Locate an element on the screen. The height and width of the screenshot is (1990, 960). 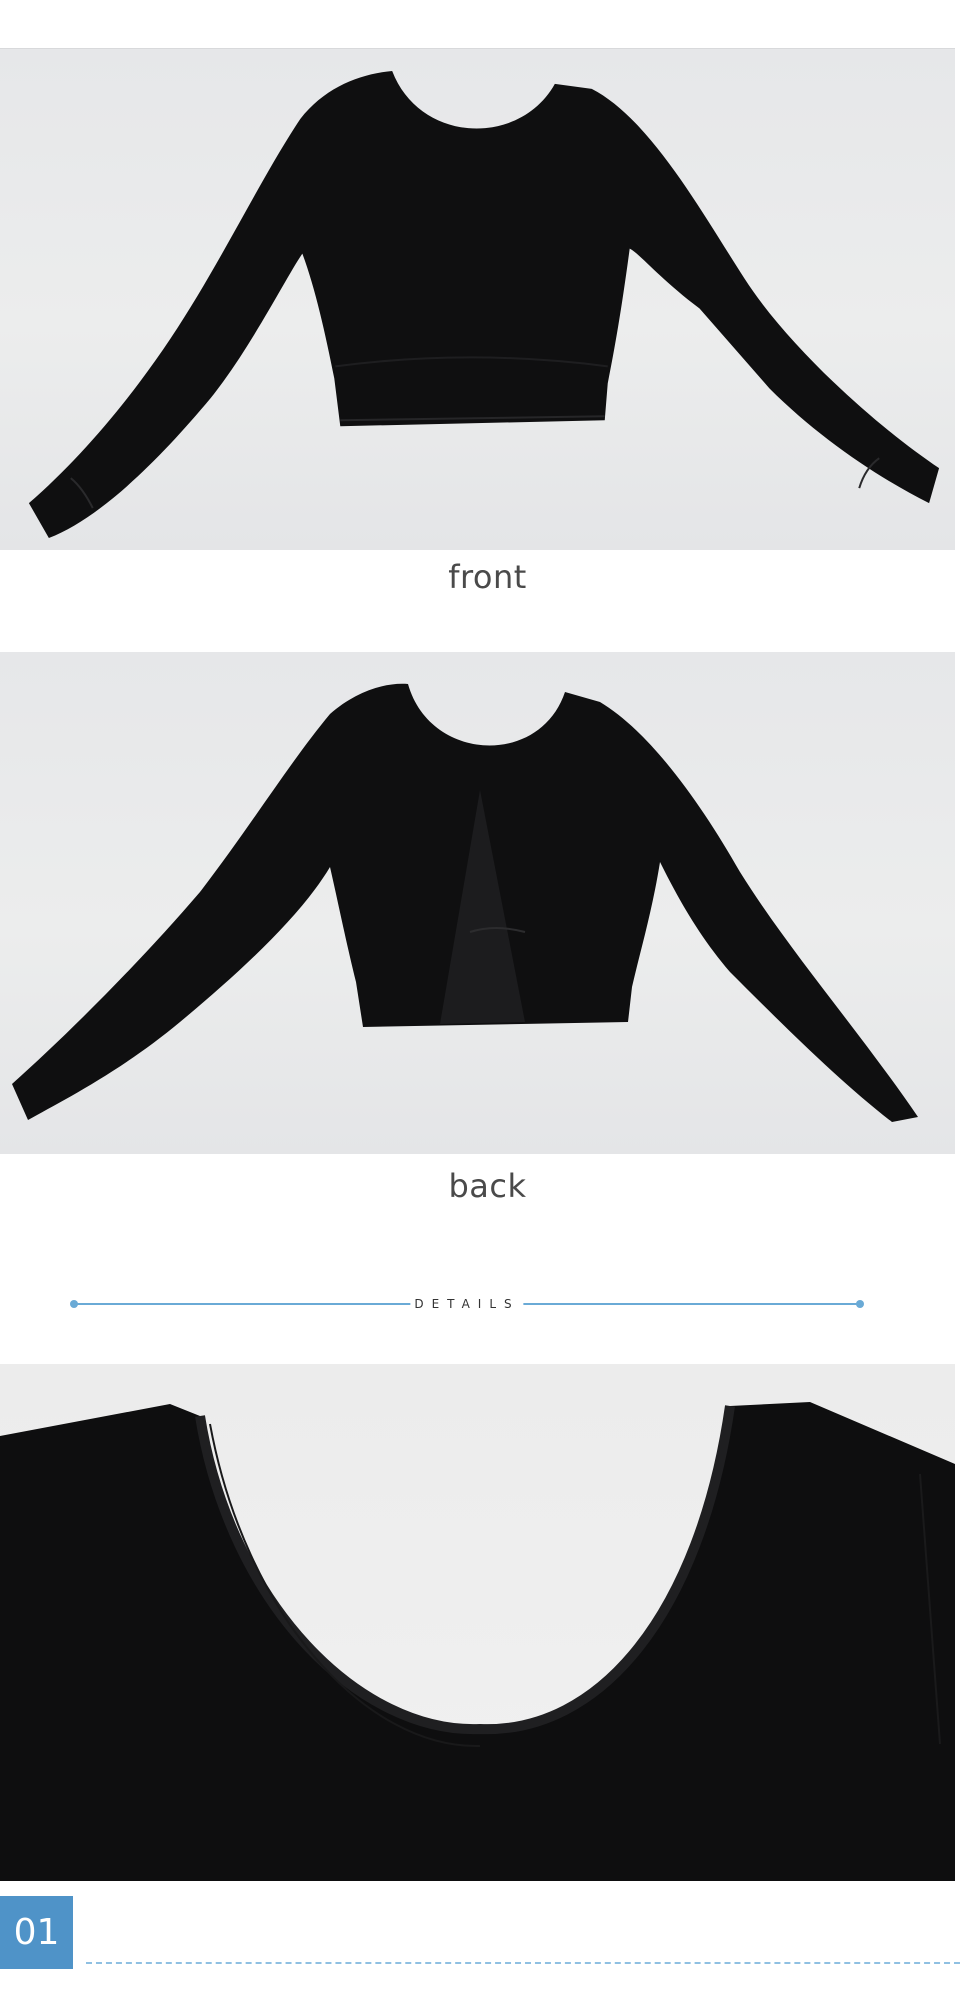
divider-dot-left is located at coordinates (74, 1304).